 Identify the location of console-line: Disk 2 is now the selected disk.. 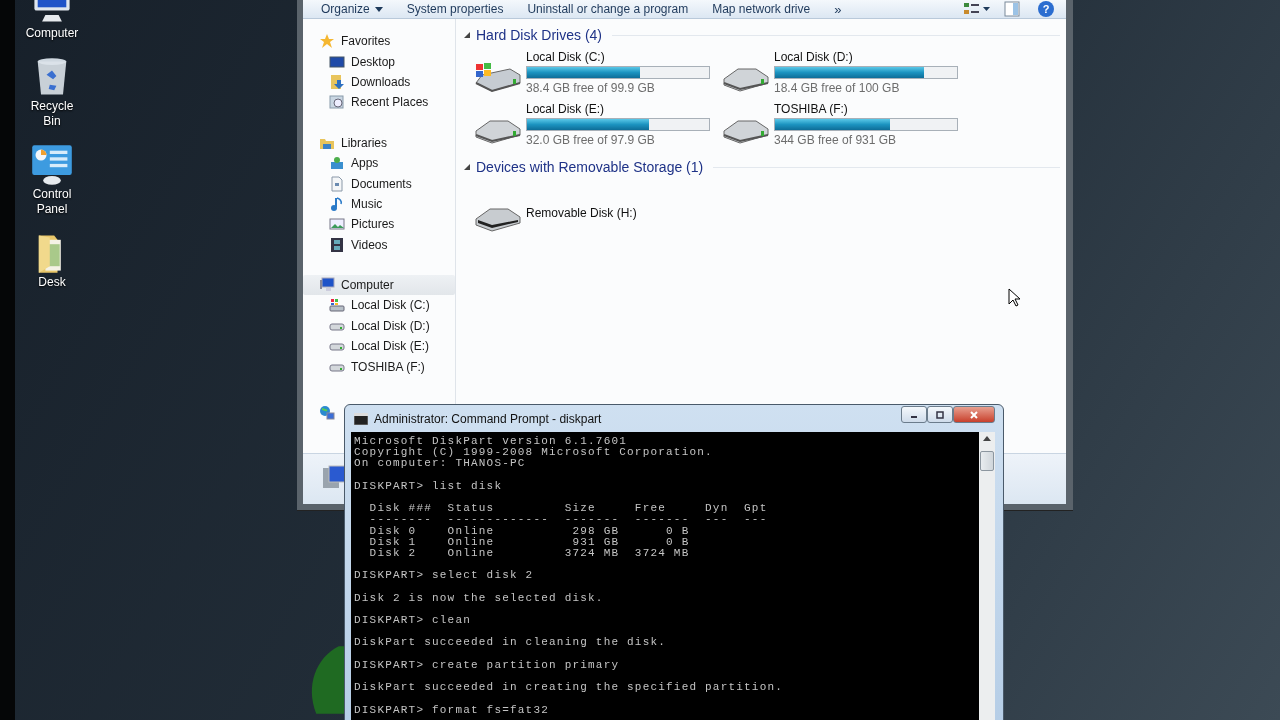
(479, 598).